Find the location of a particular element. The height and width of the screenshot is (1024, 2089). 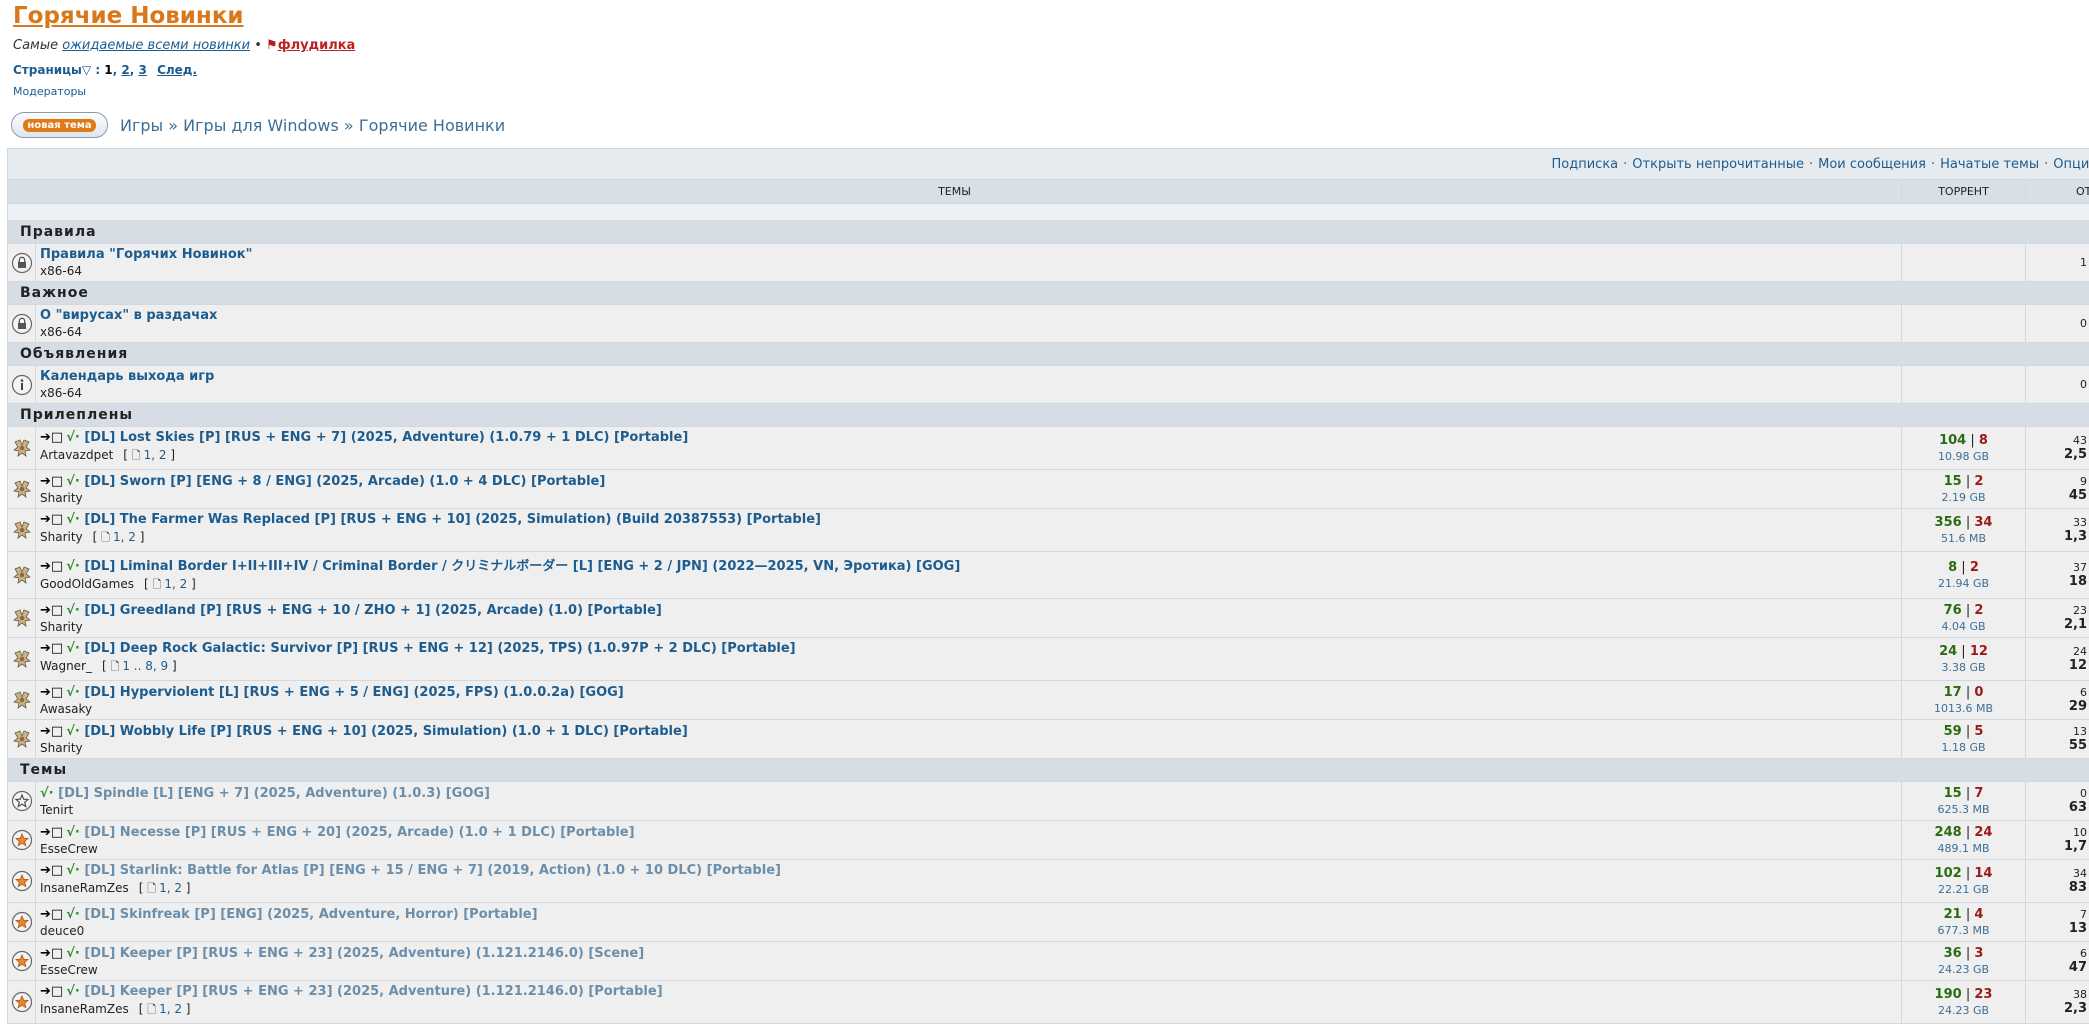

topic-row: Календарь выхода игрx86-640 is located at coordinates (1048, 385).